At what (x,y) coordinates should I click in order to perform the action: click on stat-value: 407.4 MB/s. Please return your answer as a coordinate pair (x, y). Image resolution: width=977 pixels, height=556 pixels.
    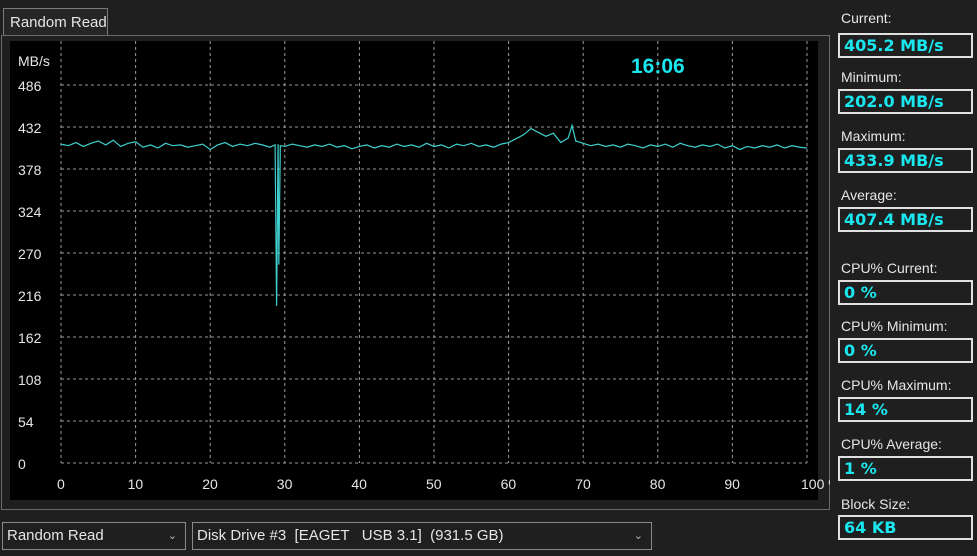
    Looking at the image, I should click on (905, 219).